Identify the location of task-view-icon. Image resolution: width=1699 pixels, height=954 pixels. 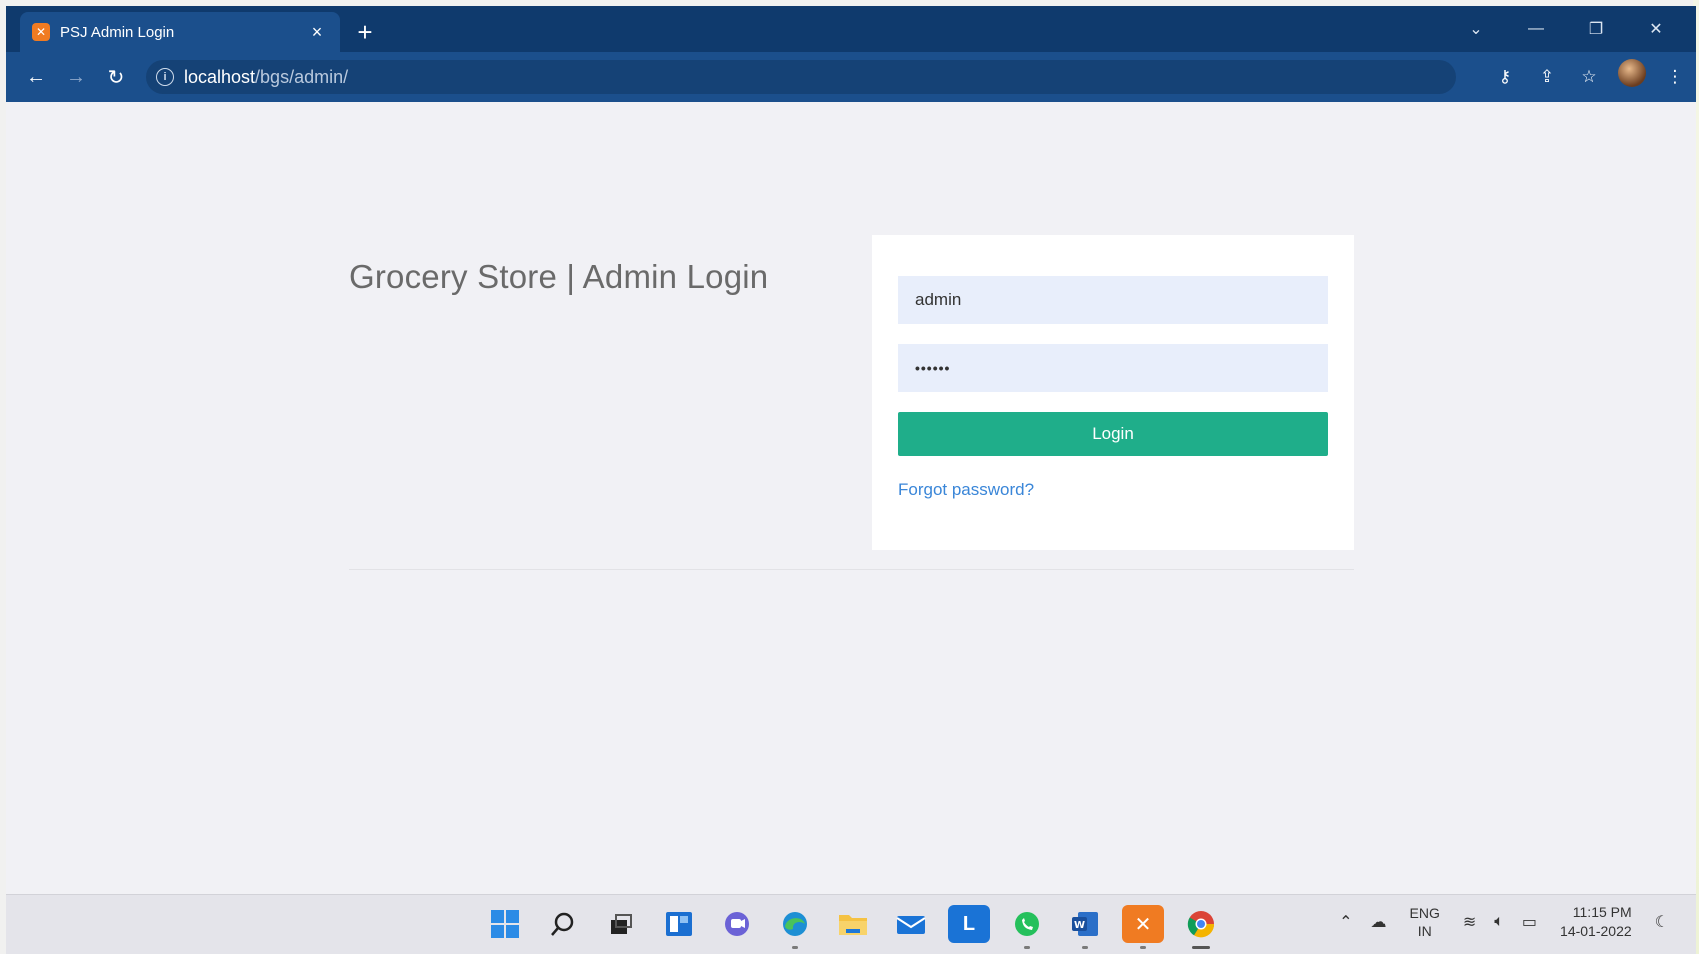
(621, 924).